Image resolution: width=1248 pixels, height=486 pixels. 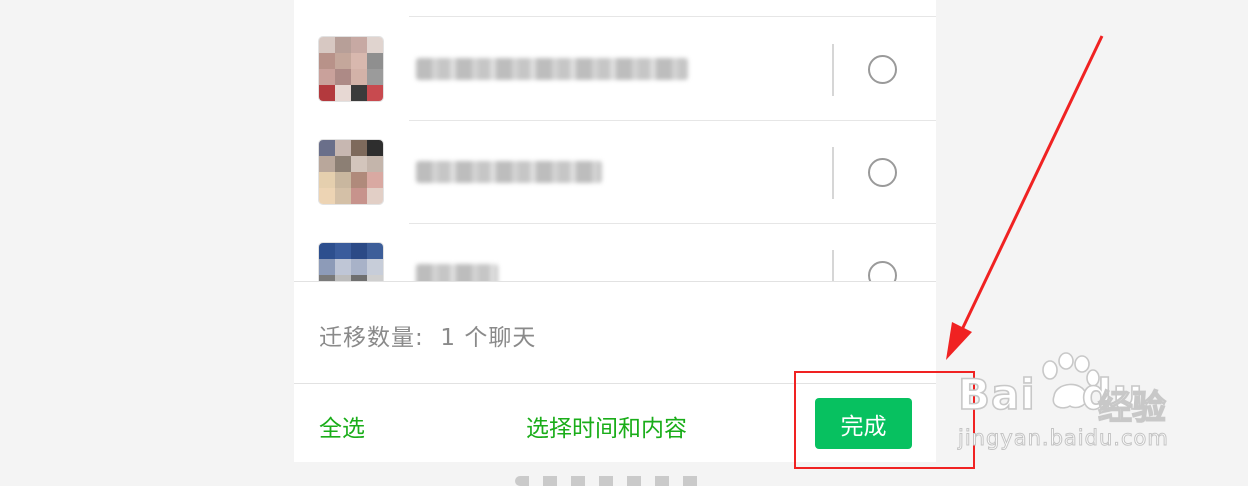 What do you see at coordinates (342, 426) in the screenshot?
I see `select-all-button: 全选` at bounding box center [342, 426].